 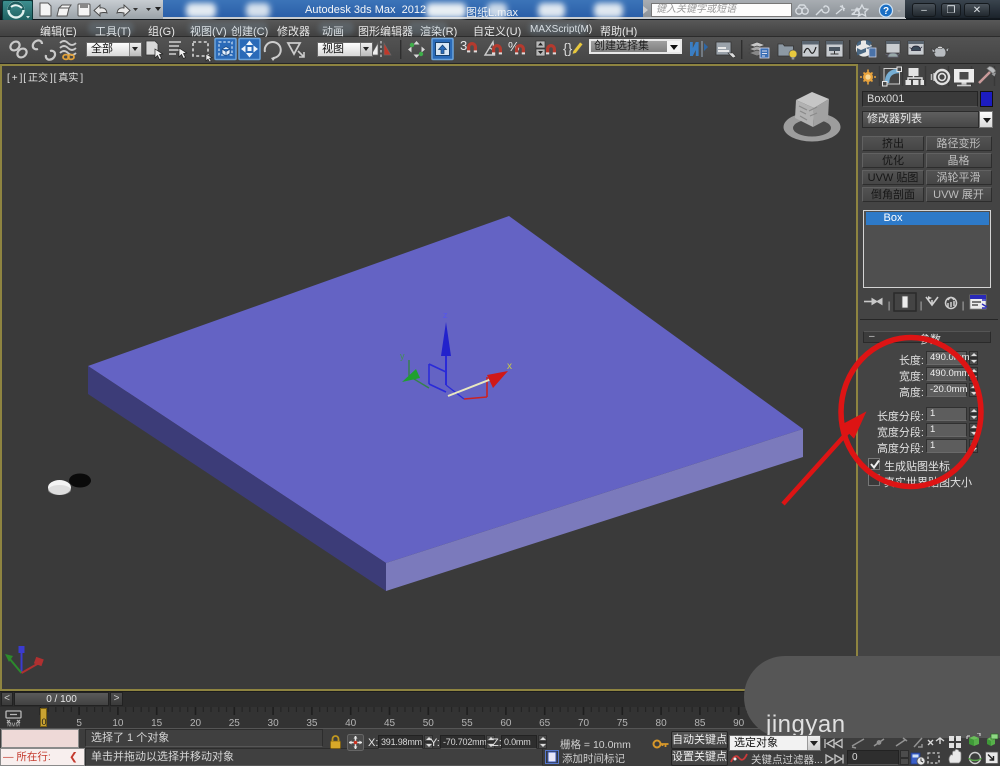 I want to click on svg-text: 15, so click(x=157, y=723).